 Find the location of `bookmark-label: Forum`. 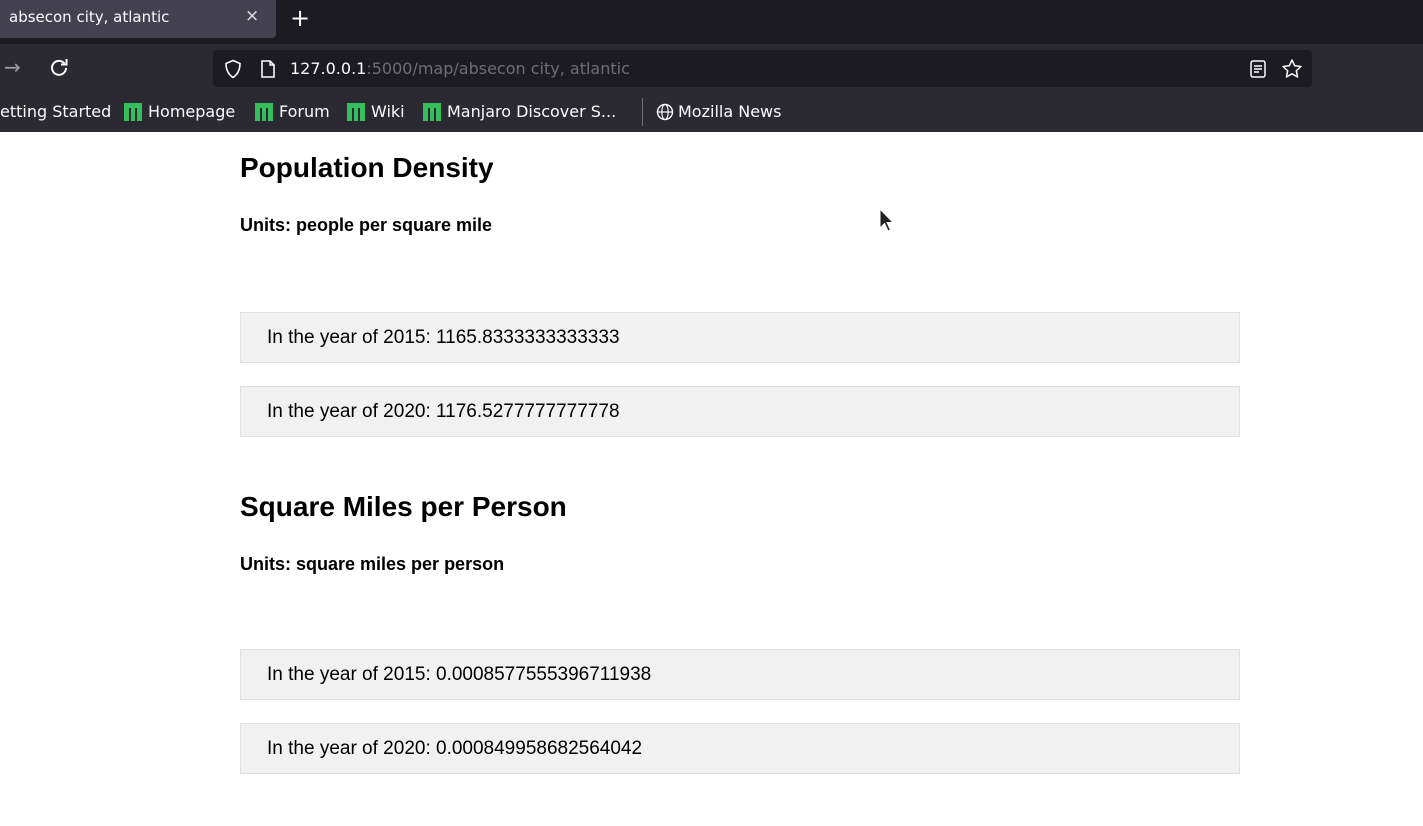

bookmark-label: Forum is located at coordinates (304, 111).